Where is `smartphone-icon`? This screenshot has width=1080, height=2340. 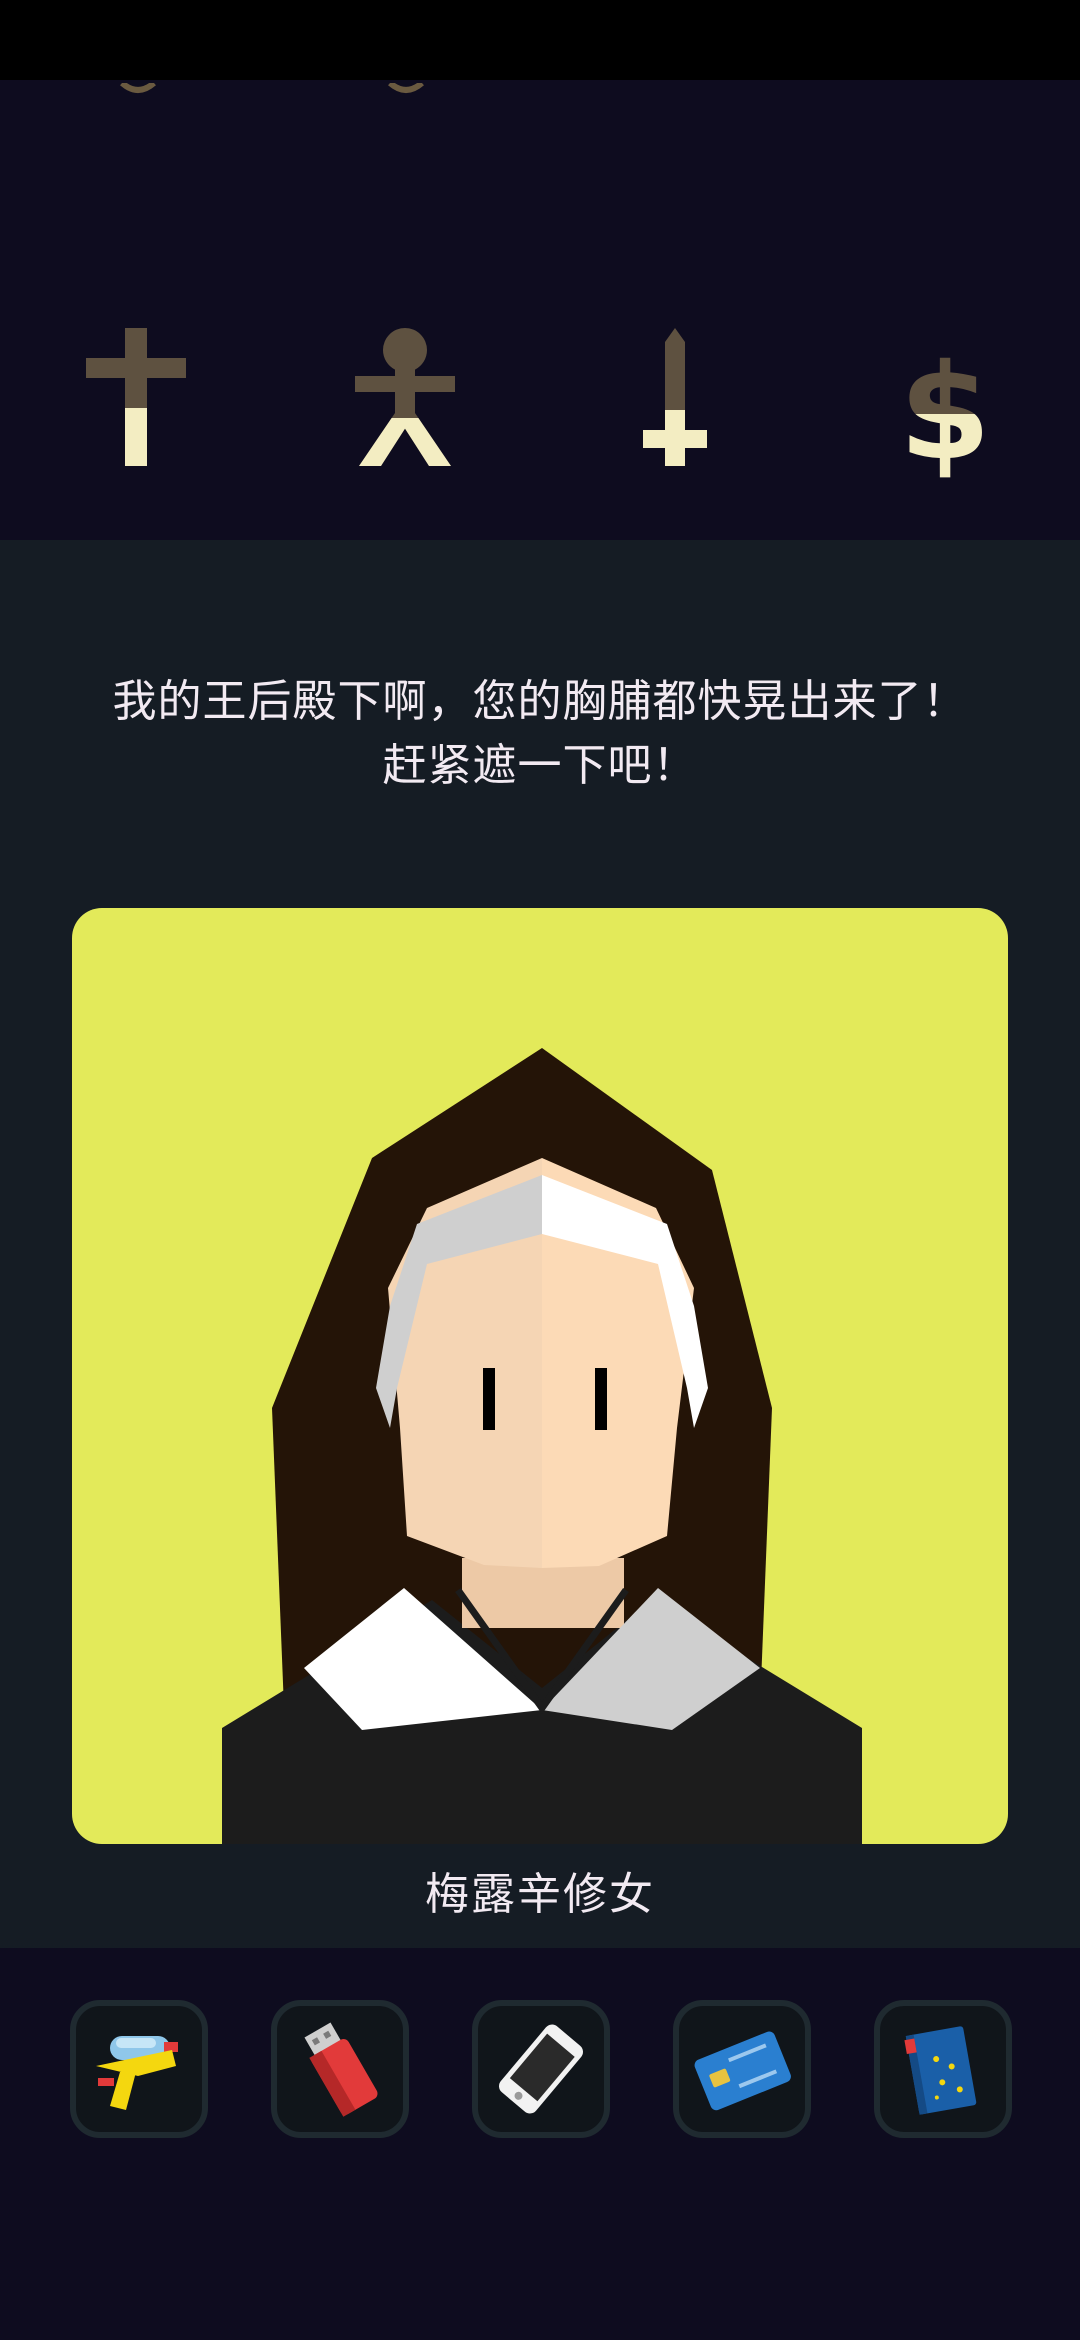
smartphone-icon is located at coordinates (541, 2069).